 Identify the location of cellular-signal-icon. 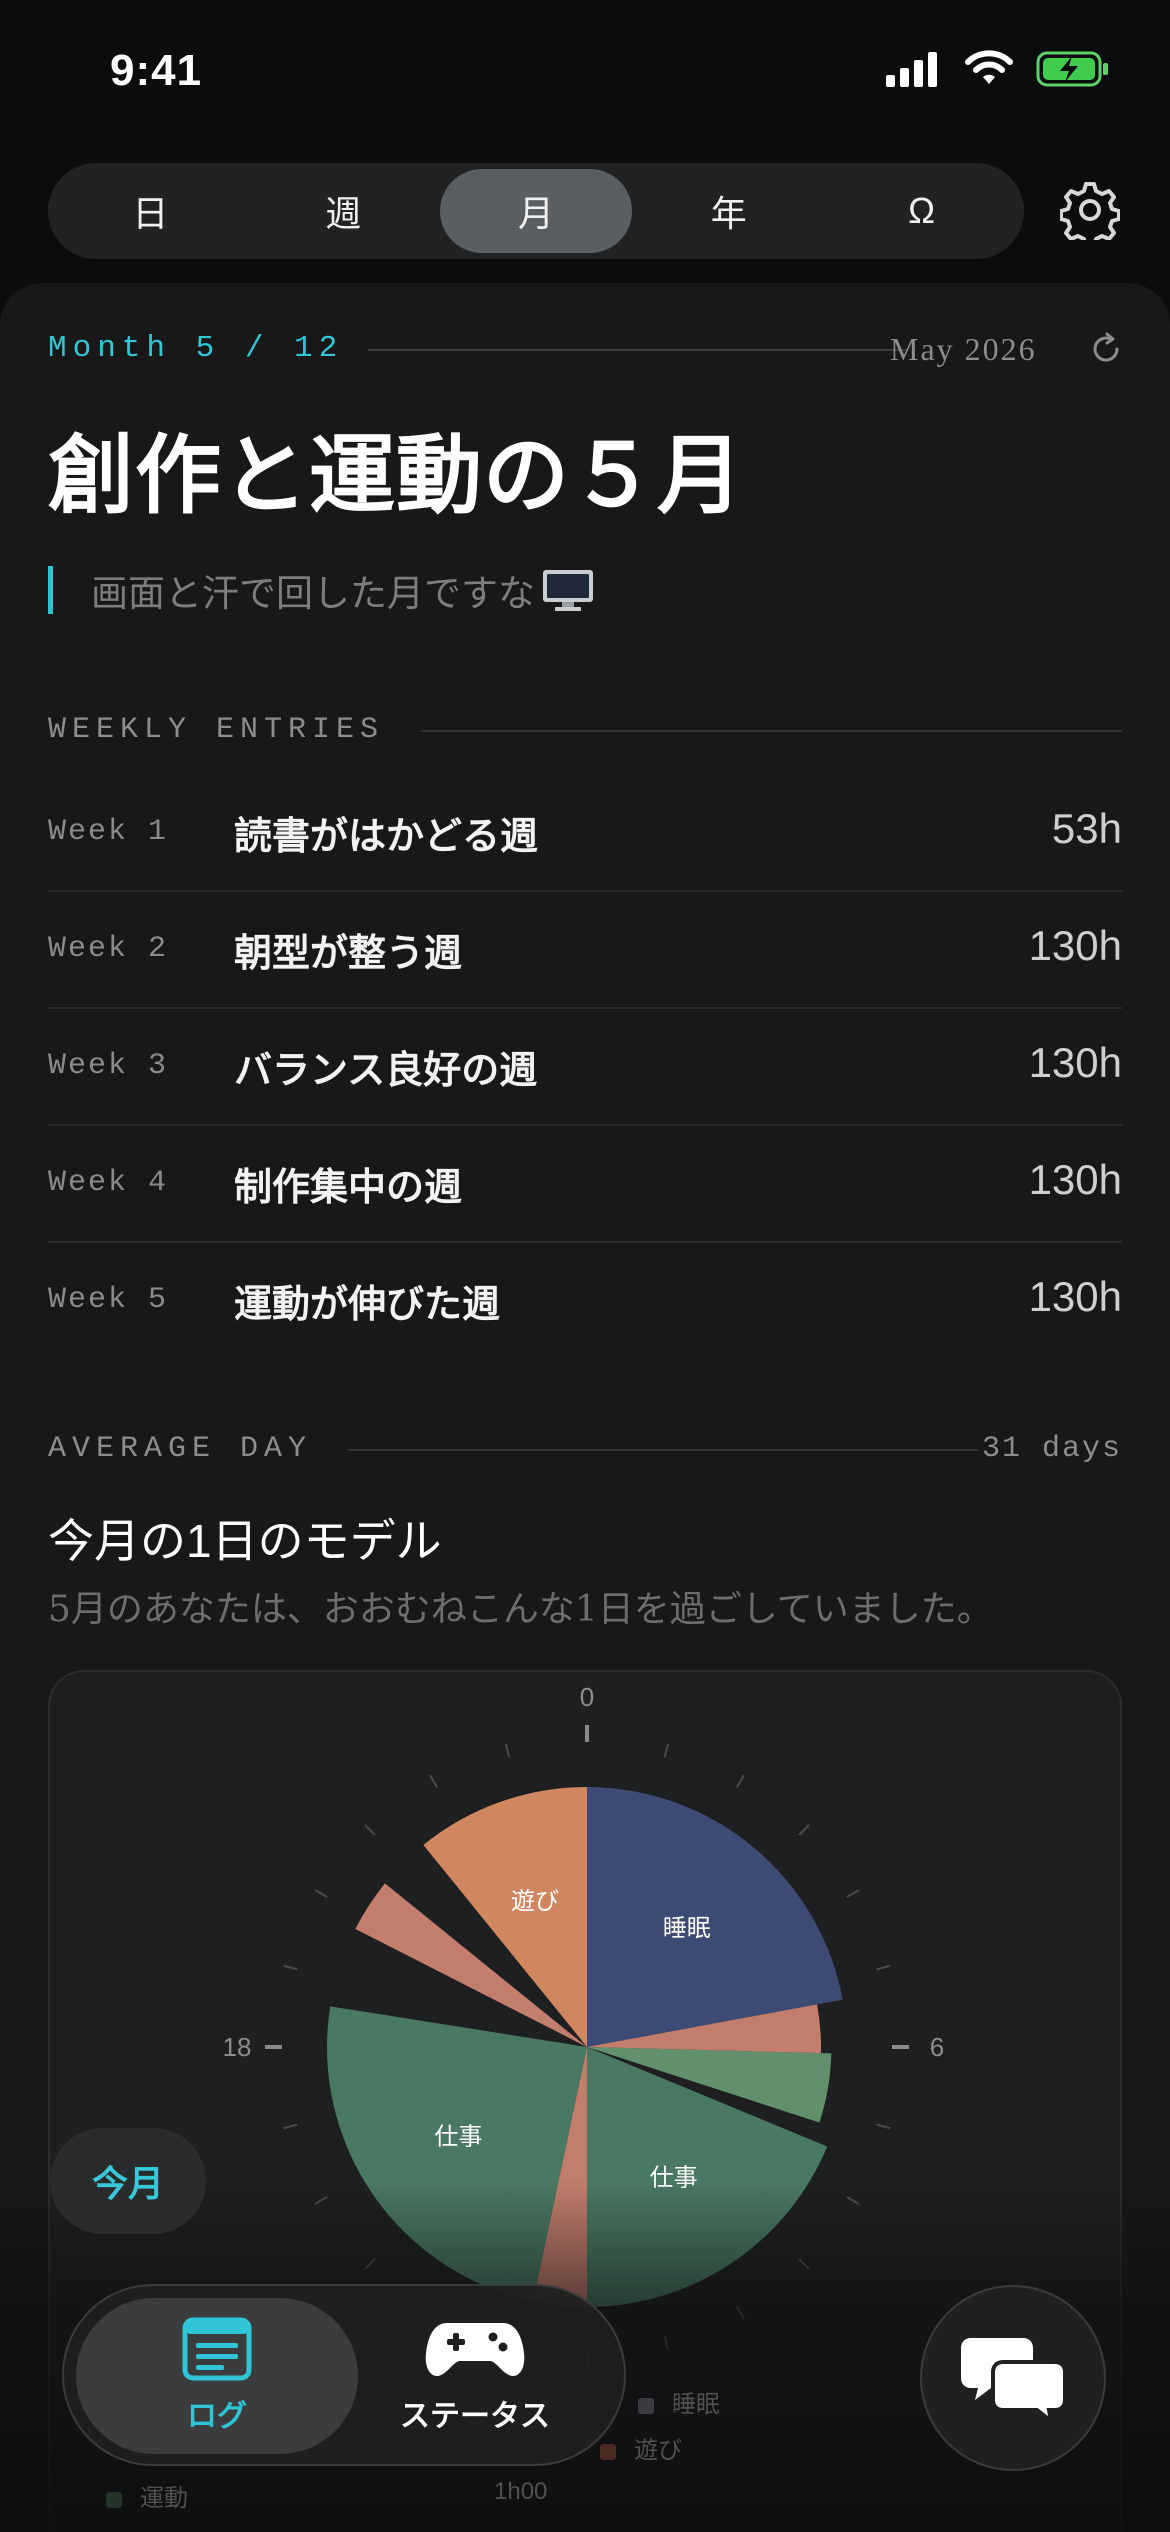
(911, 69).